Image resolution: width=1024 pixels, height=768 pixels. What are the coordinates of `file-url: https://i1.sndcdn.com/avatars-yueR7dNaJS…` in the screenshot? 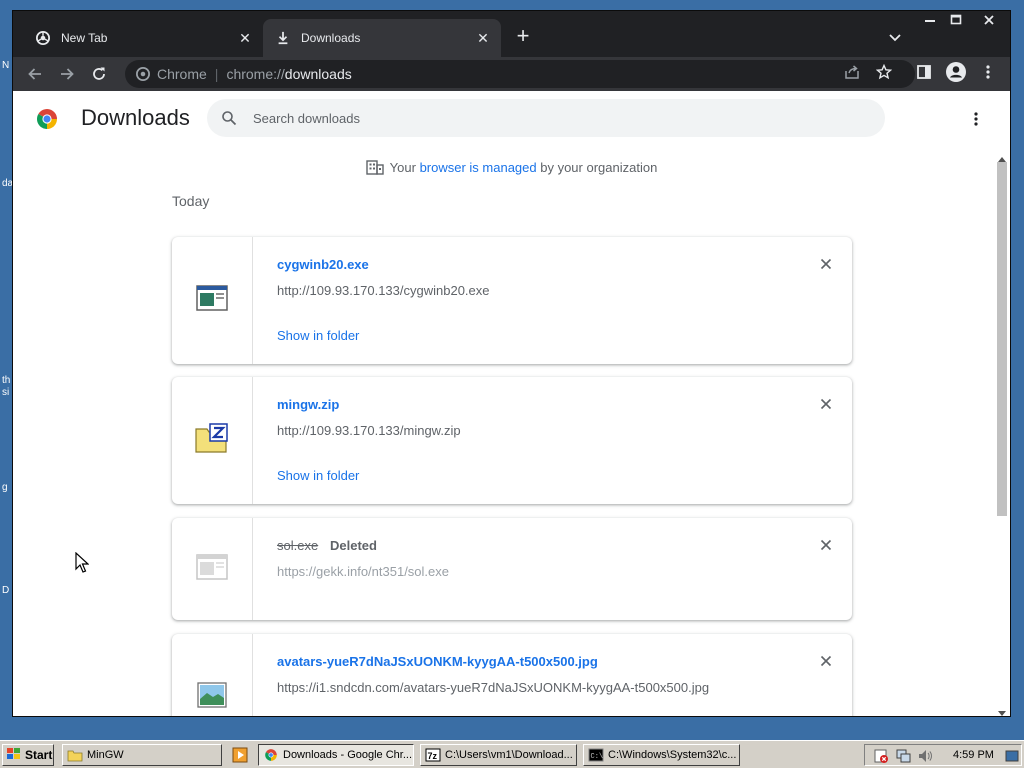 It's located at (493, 687).